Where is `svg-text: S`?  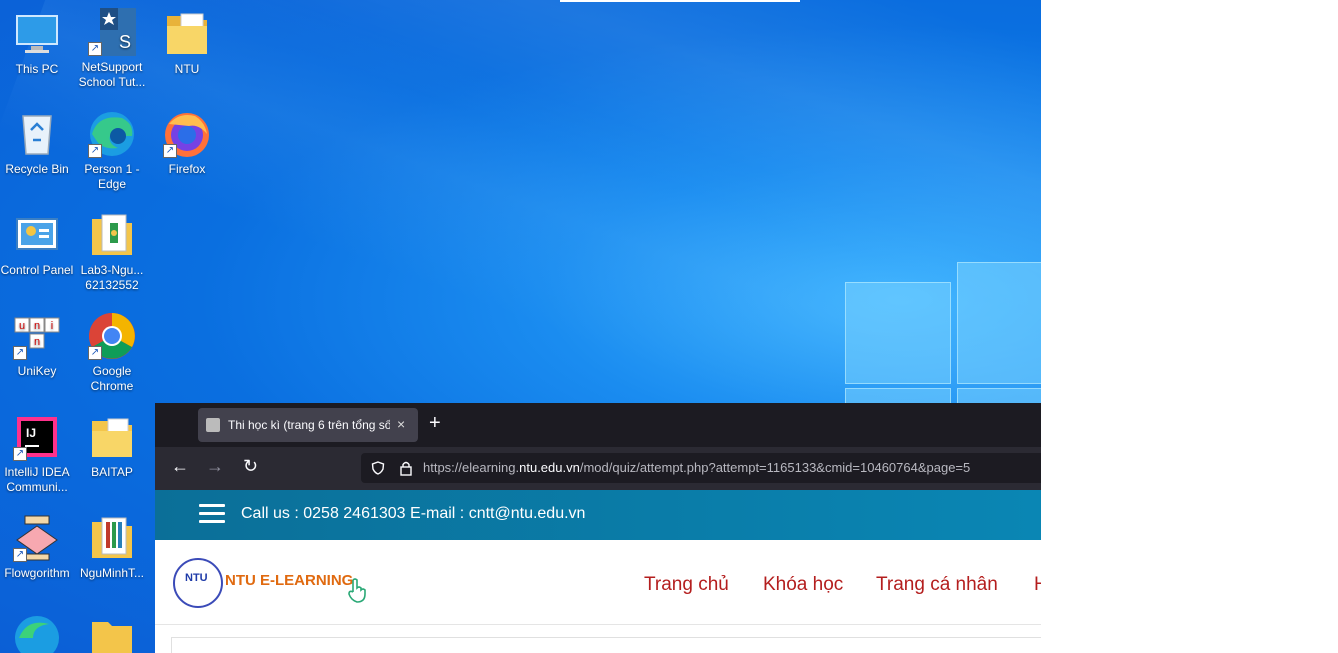
svg-text: S is located at coordinates (125, 42).